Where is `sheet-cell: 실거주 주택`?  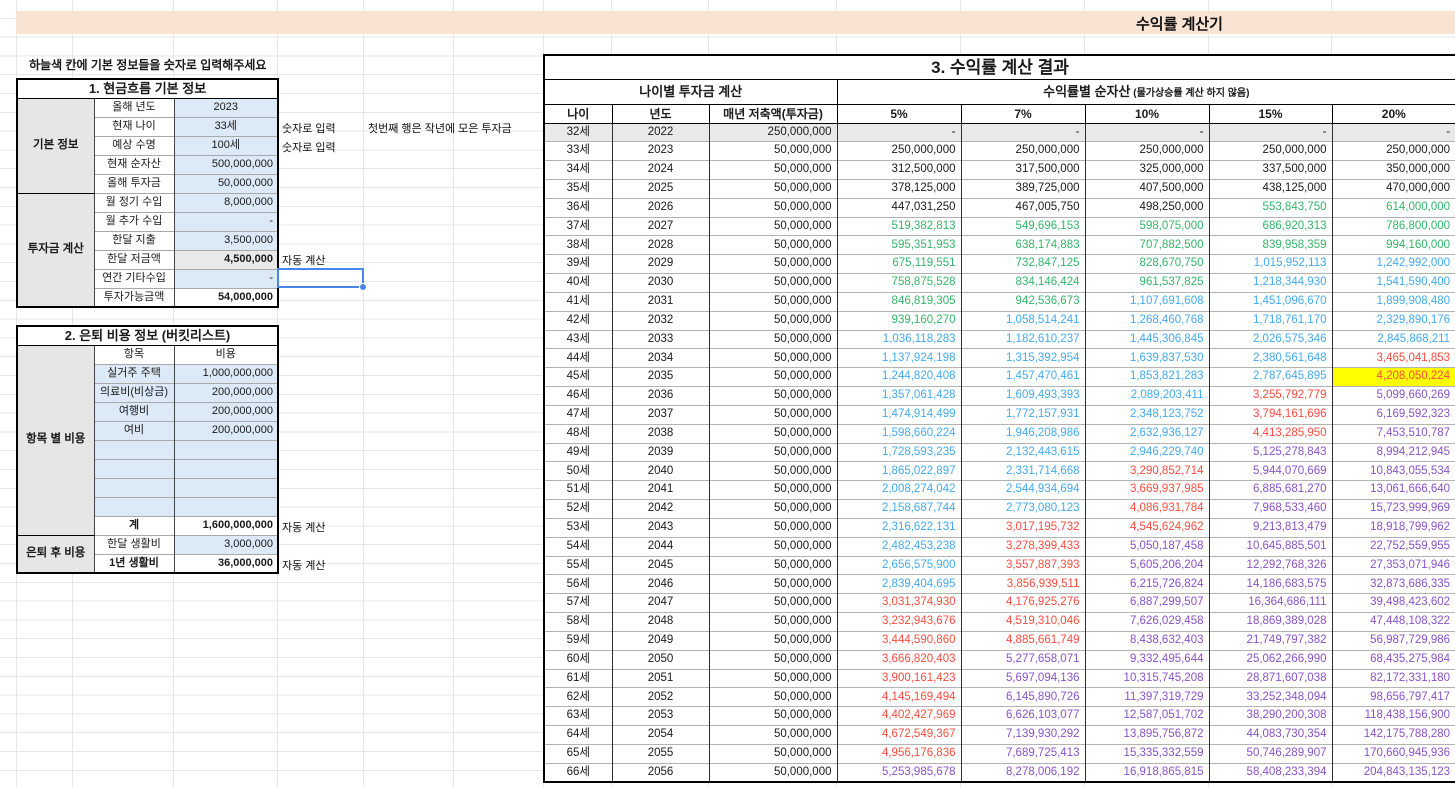
sheet-cell: 실거주 주택 is located at coordinates (133, 373).